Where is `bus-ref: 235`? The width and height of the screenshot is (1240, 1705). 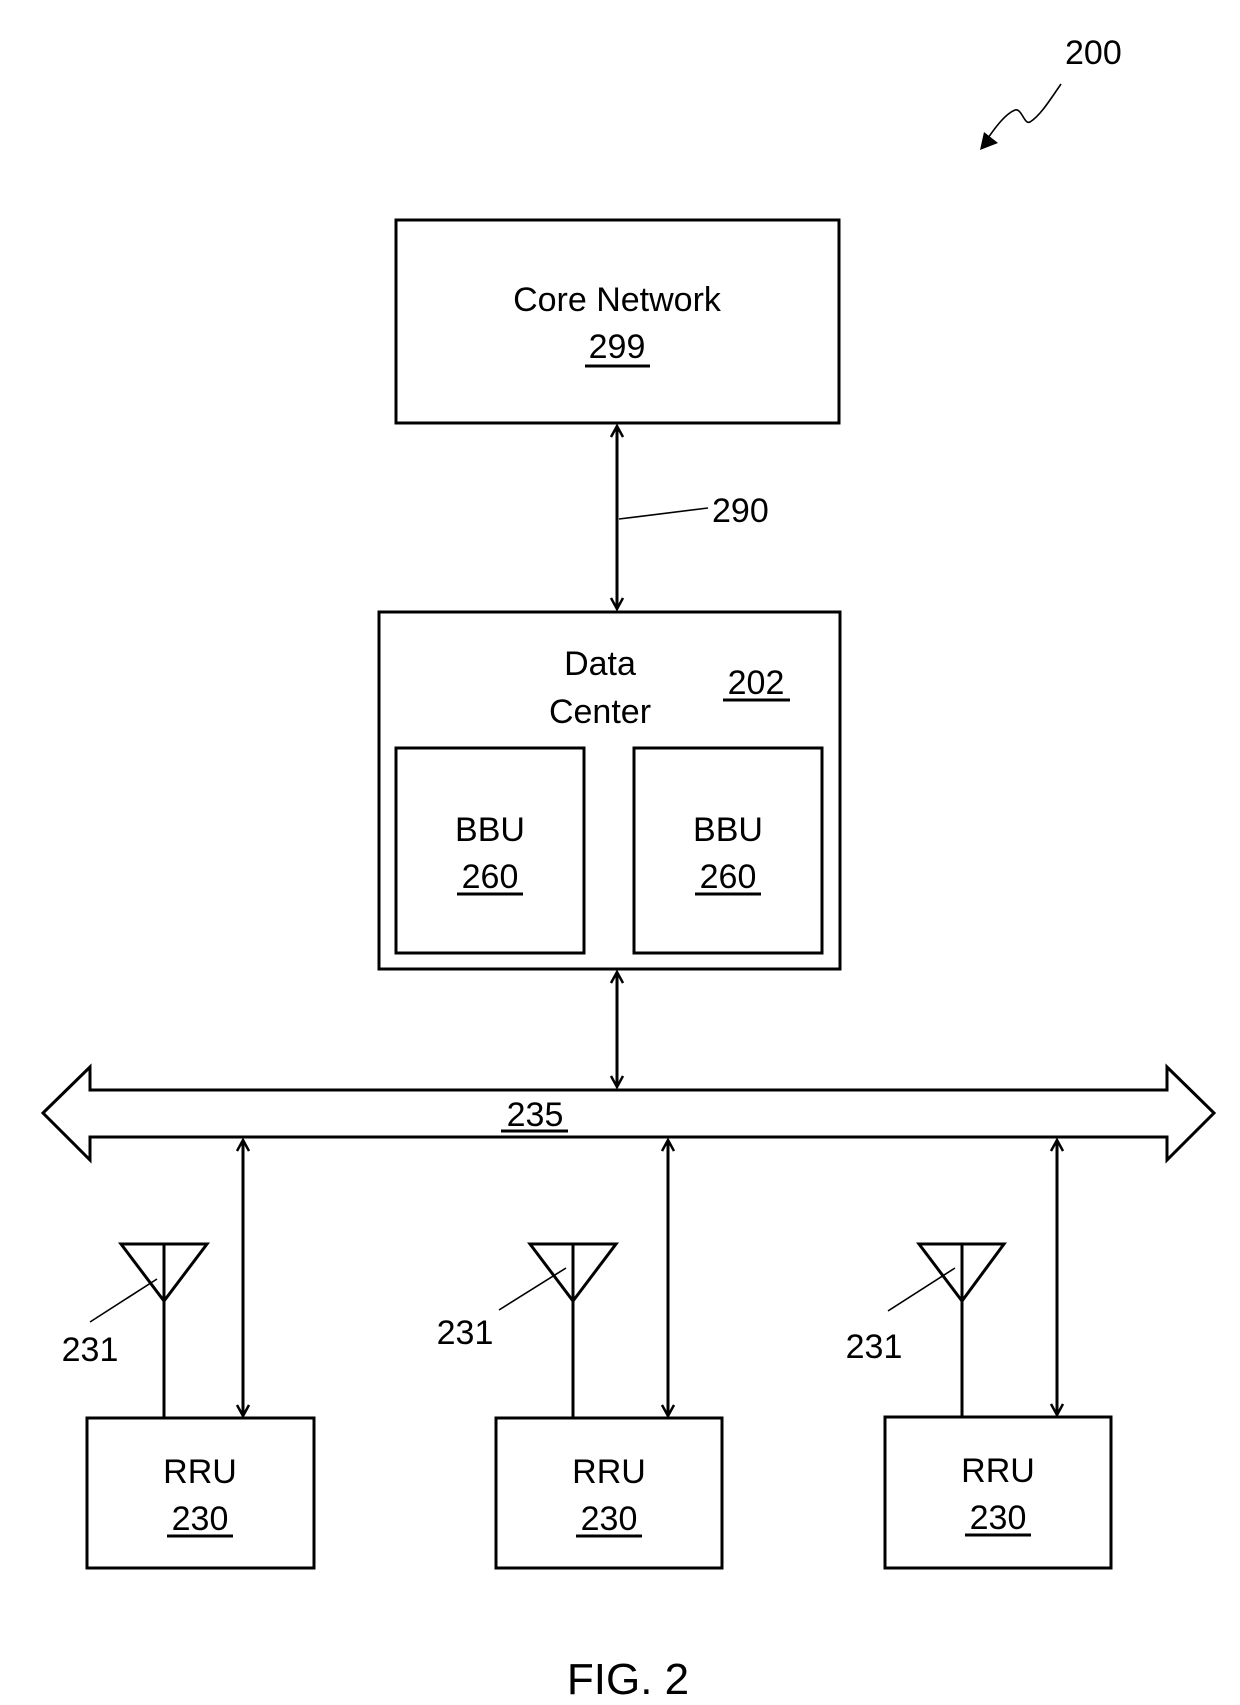
bus-ref: 235 is located at coordinates (535, 1115).